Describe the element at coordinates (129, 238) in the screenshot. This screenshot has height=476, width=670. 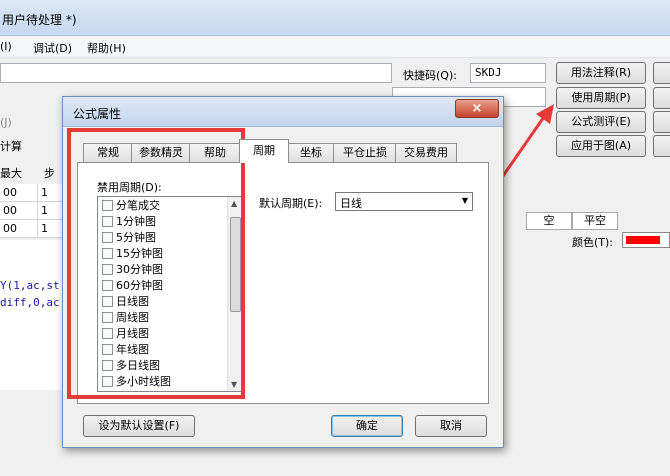
I see `list-item: 5分钟图` at that location.